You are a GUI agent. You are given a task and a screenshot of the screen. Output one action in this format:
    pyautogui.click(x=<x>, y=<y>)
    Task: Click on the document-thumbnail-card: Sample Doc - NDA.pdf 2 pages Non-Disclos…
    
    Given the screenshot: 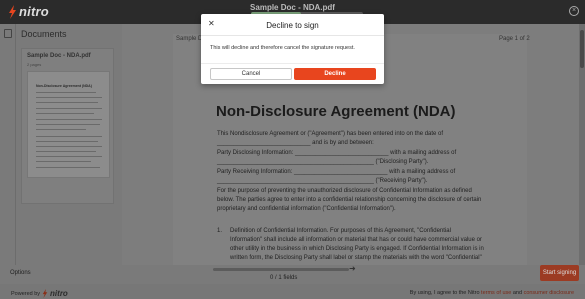 What is the action you would take?
    pyautogui.click(x=67, y=126)
    